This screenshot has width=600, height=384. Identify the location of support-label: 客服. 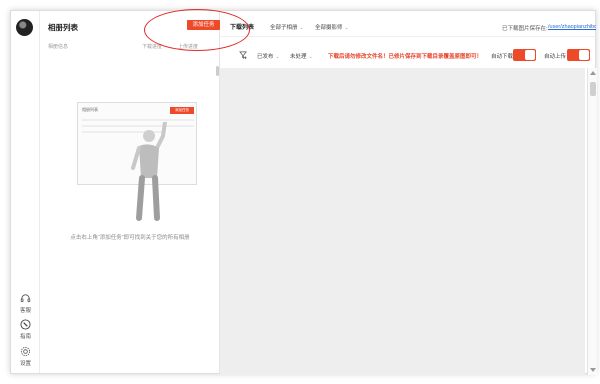
(25, 311).